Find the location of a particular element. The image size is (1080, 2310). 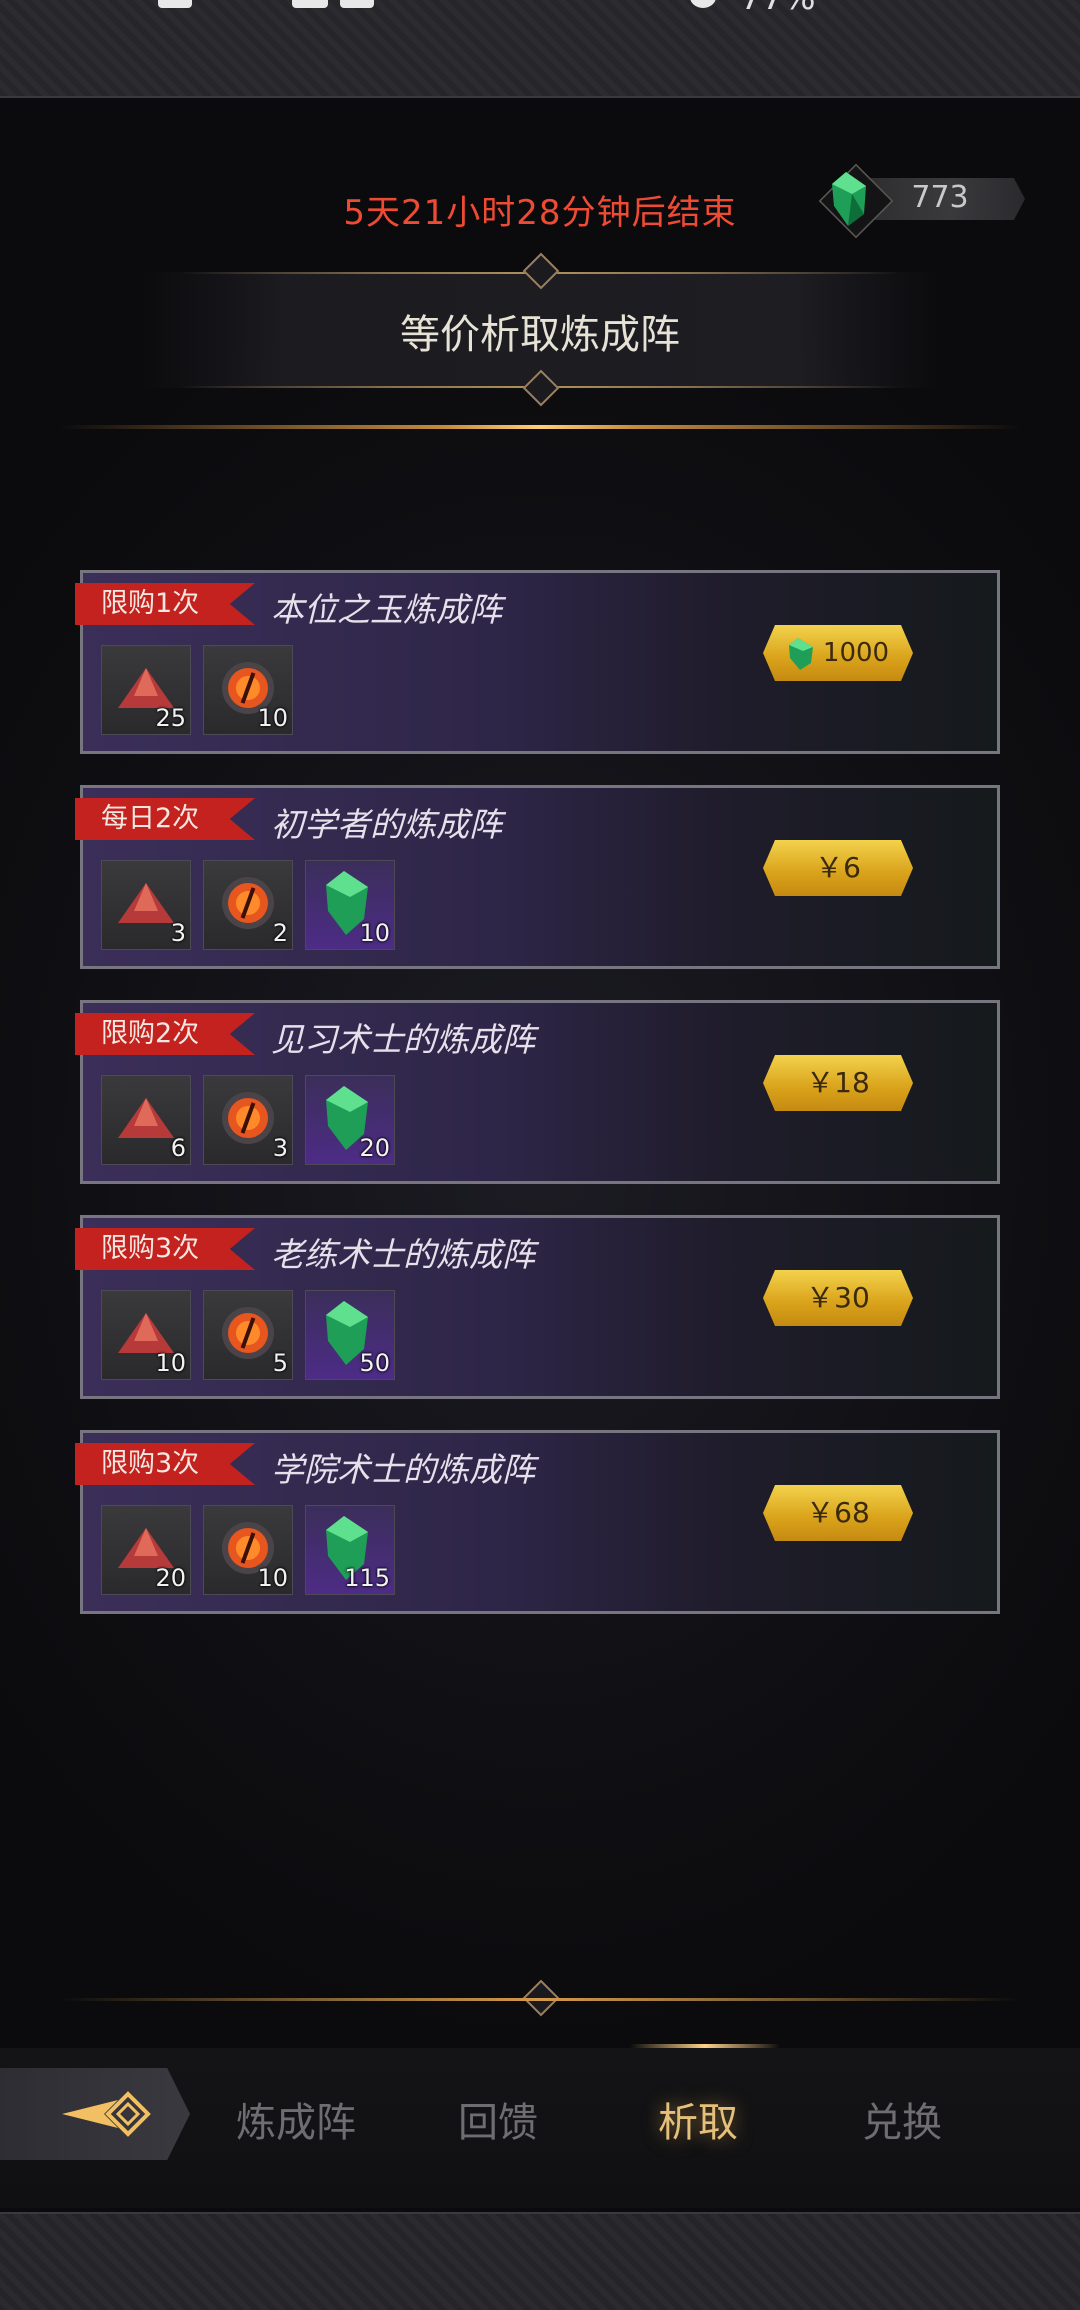

back-button is located at coordinates (95, 2114).